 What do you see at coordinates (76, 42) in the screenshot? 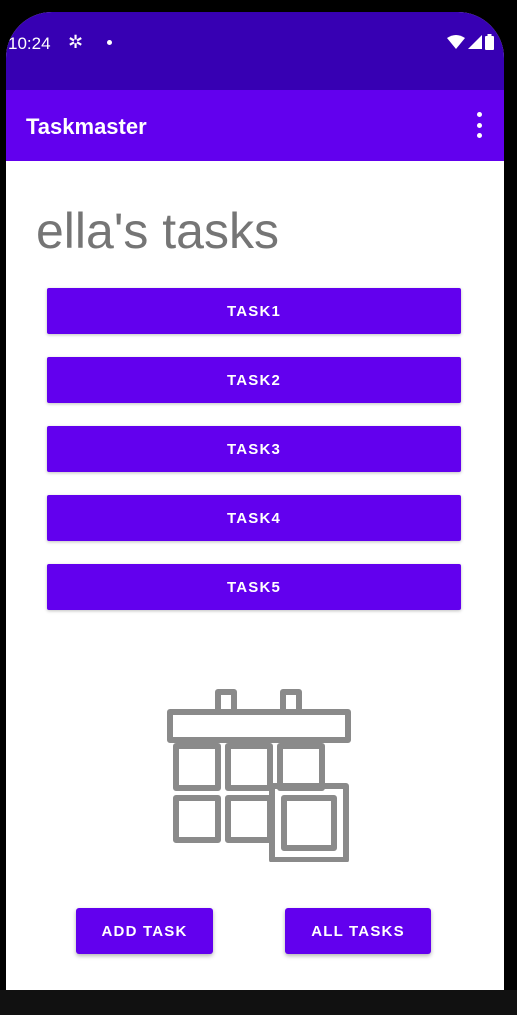
I see `gear-icon: ✲` at bounding box center [76, 42].